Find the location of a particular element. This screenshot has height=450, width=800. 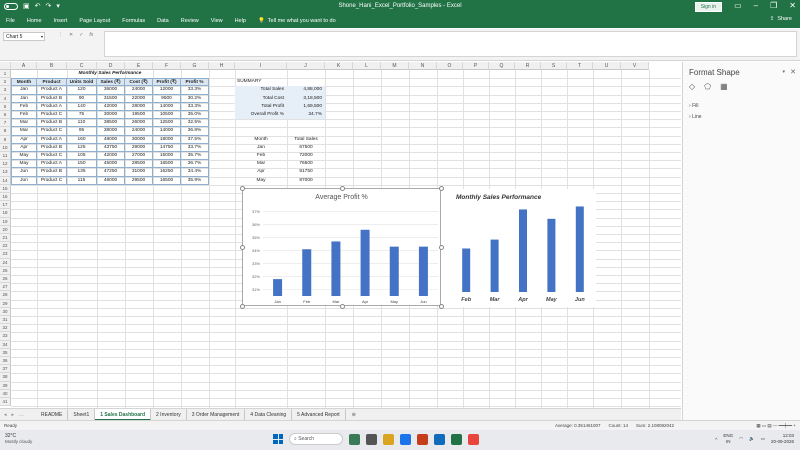

column-header: M is located at coordinates (395, 66).